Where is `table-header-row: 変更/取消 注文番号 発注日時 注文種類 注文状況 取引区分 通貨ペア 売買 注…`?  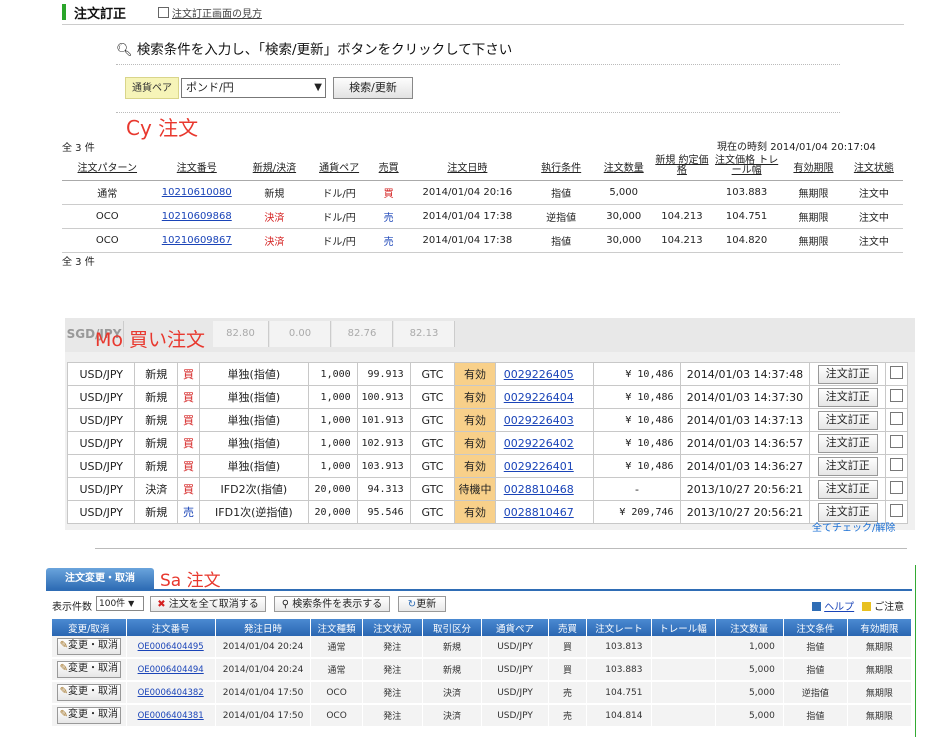 table-header-row: 変更/取消 注文番号 発注日時 注文種類 注文状況 取引区分 通貨ペア 売買 注… is located at coordinates (482, 627).